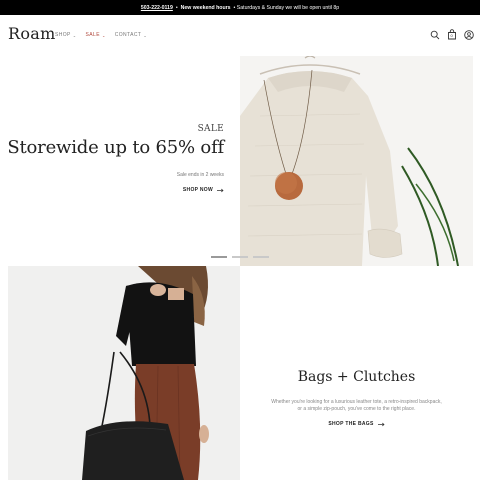 The height and width of the screenshot is (480, 480). I want to click on cart-icon: 0, so click(452, 34).